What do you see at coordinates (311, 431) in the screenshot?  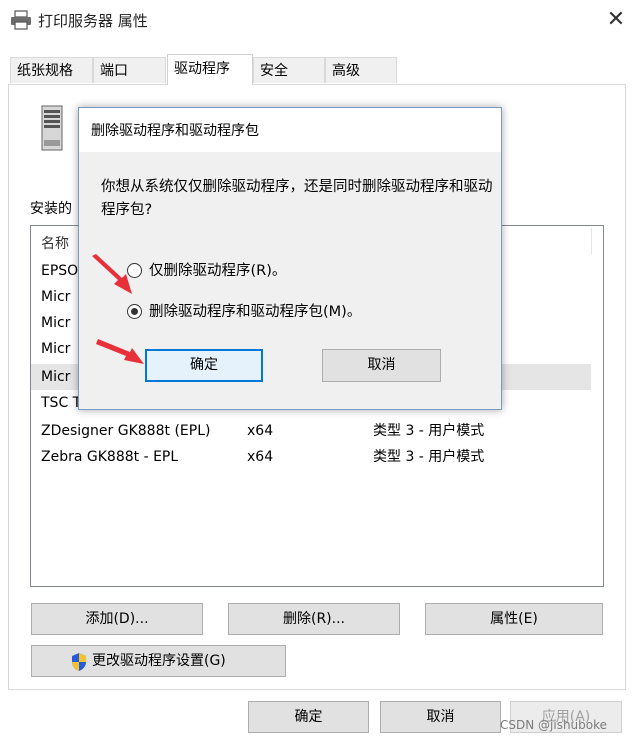 I see `list-item: ZDesigner GK888t (EPL) x64 类型 3 - 用户模式` at bounding box center [311, 431].